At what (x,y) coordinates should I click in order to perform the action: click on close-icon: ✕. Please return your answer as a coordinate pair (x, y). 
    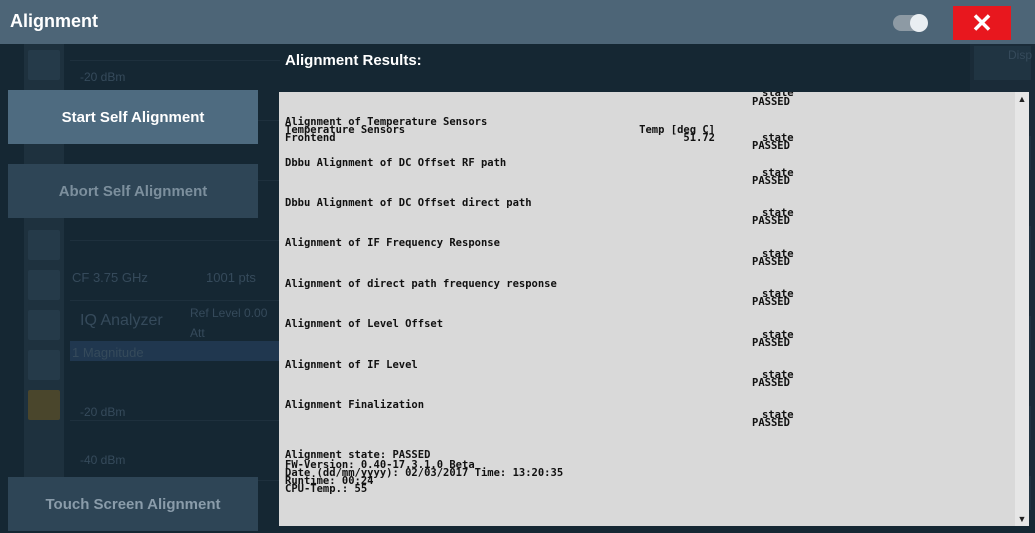
    Looking at the image, I should click on (982, 23).